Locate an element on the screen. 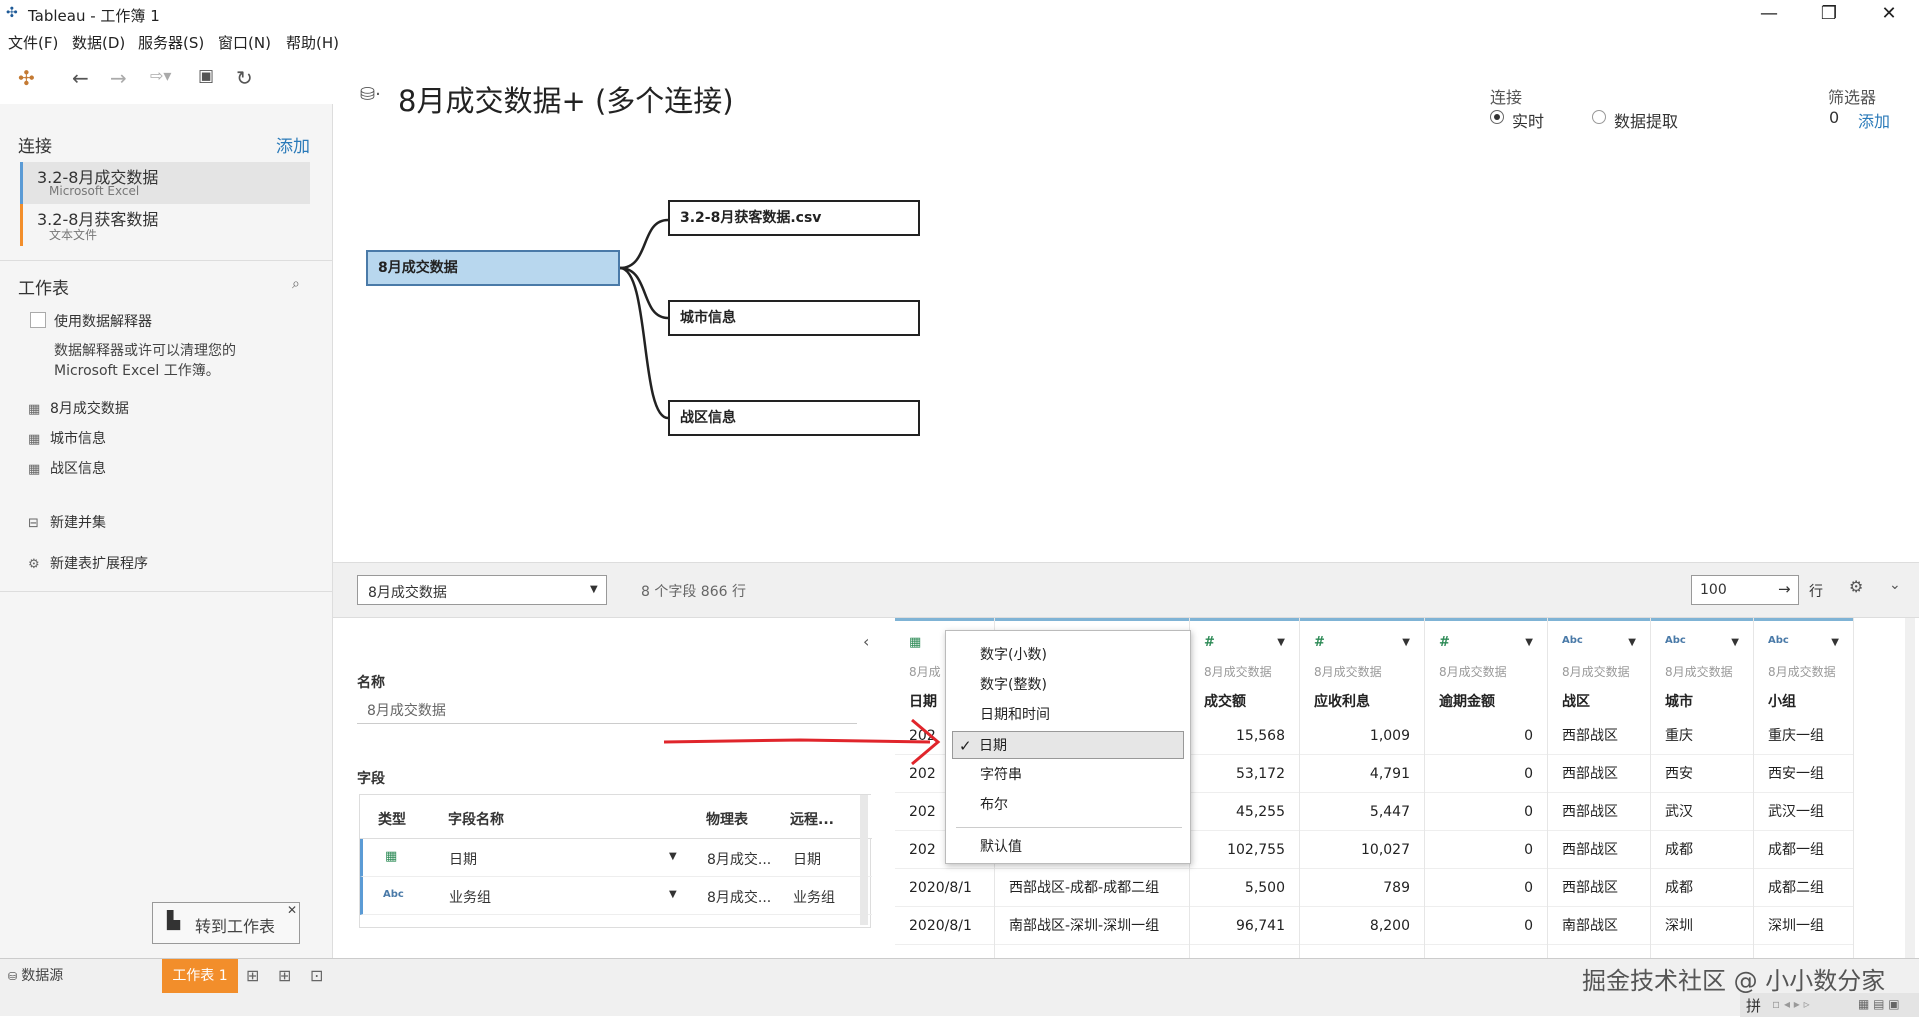 Image resolution: width=1919 pixels, height=1017 pixels. menu-item-datetime: 日期和时间 is located at coordinates (1068, 715).